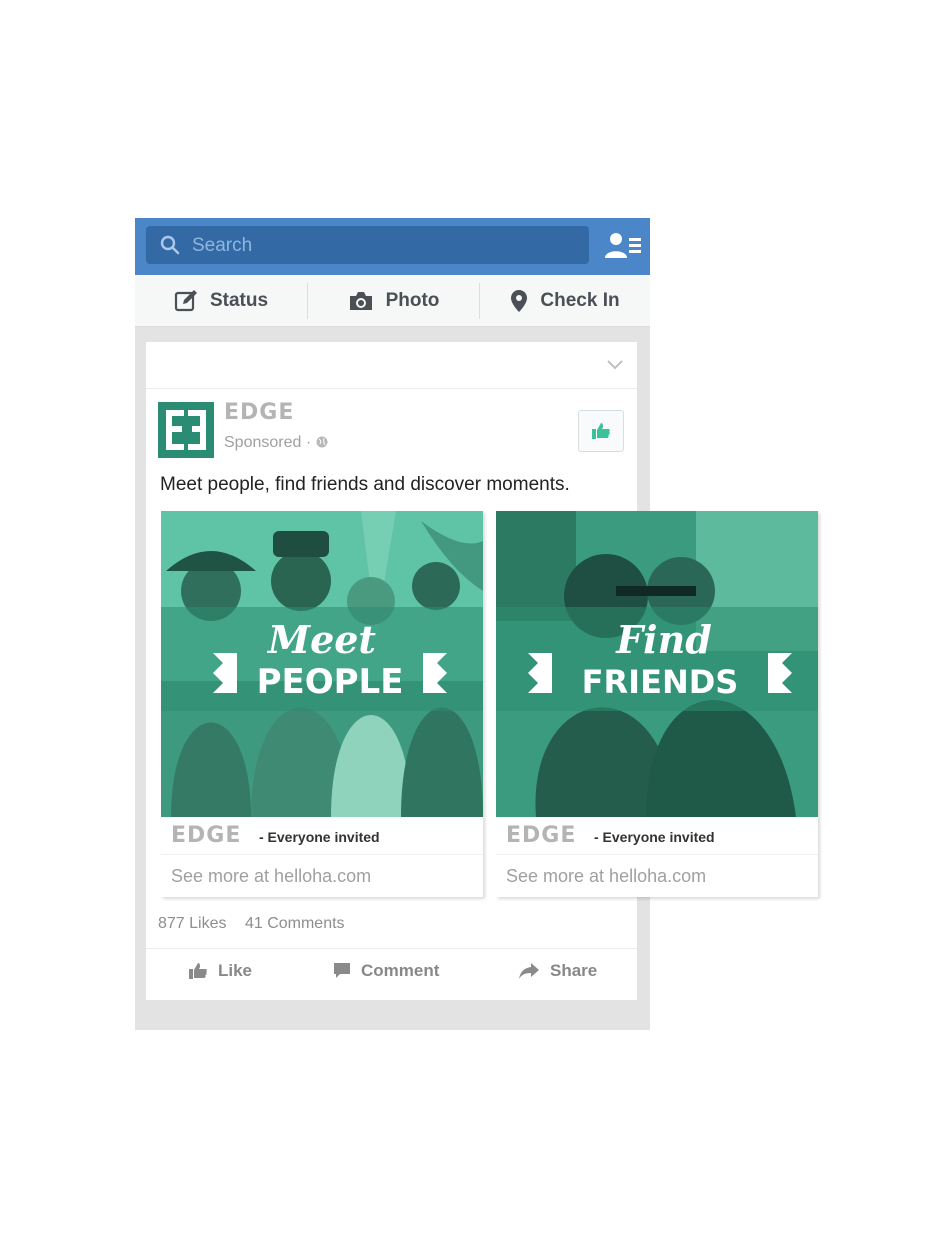  What do you see at coordinates (391, 365) in the screenshot?
I see `post-top-strip` at bounding box center [391, 365].